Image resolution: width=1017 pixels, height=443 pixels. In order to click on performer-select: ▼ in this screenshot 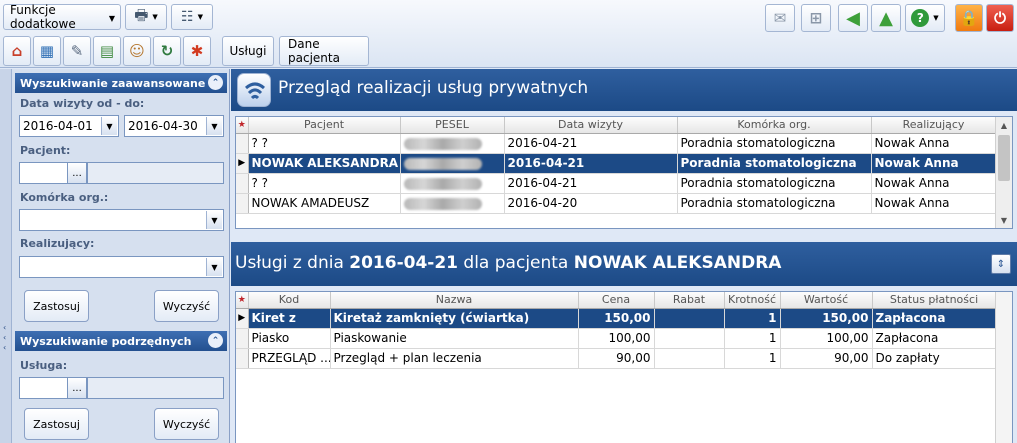, I will do `click(121, 267)`.